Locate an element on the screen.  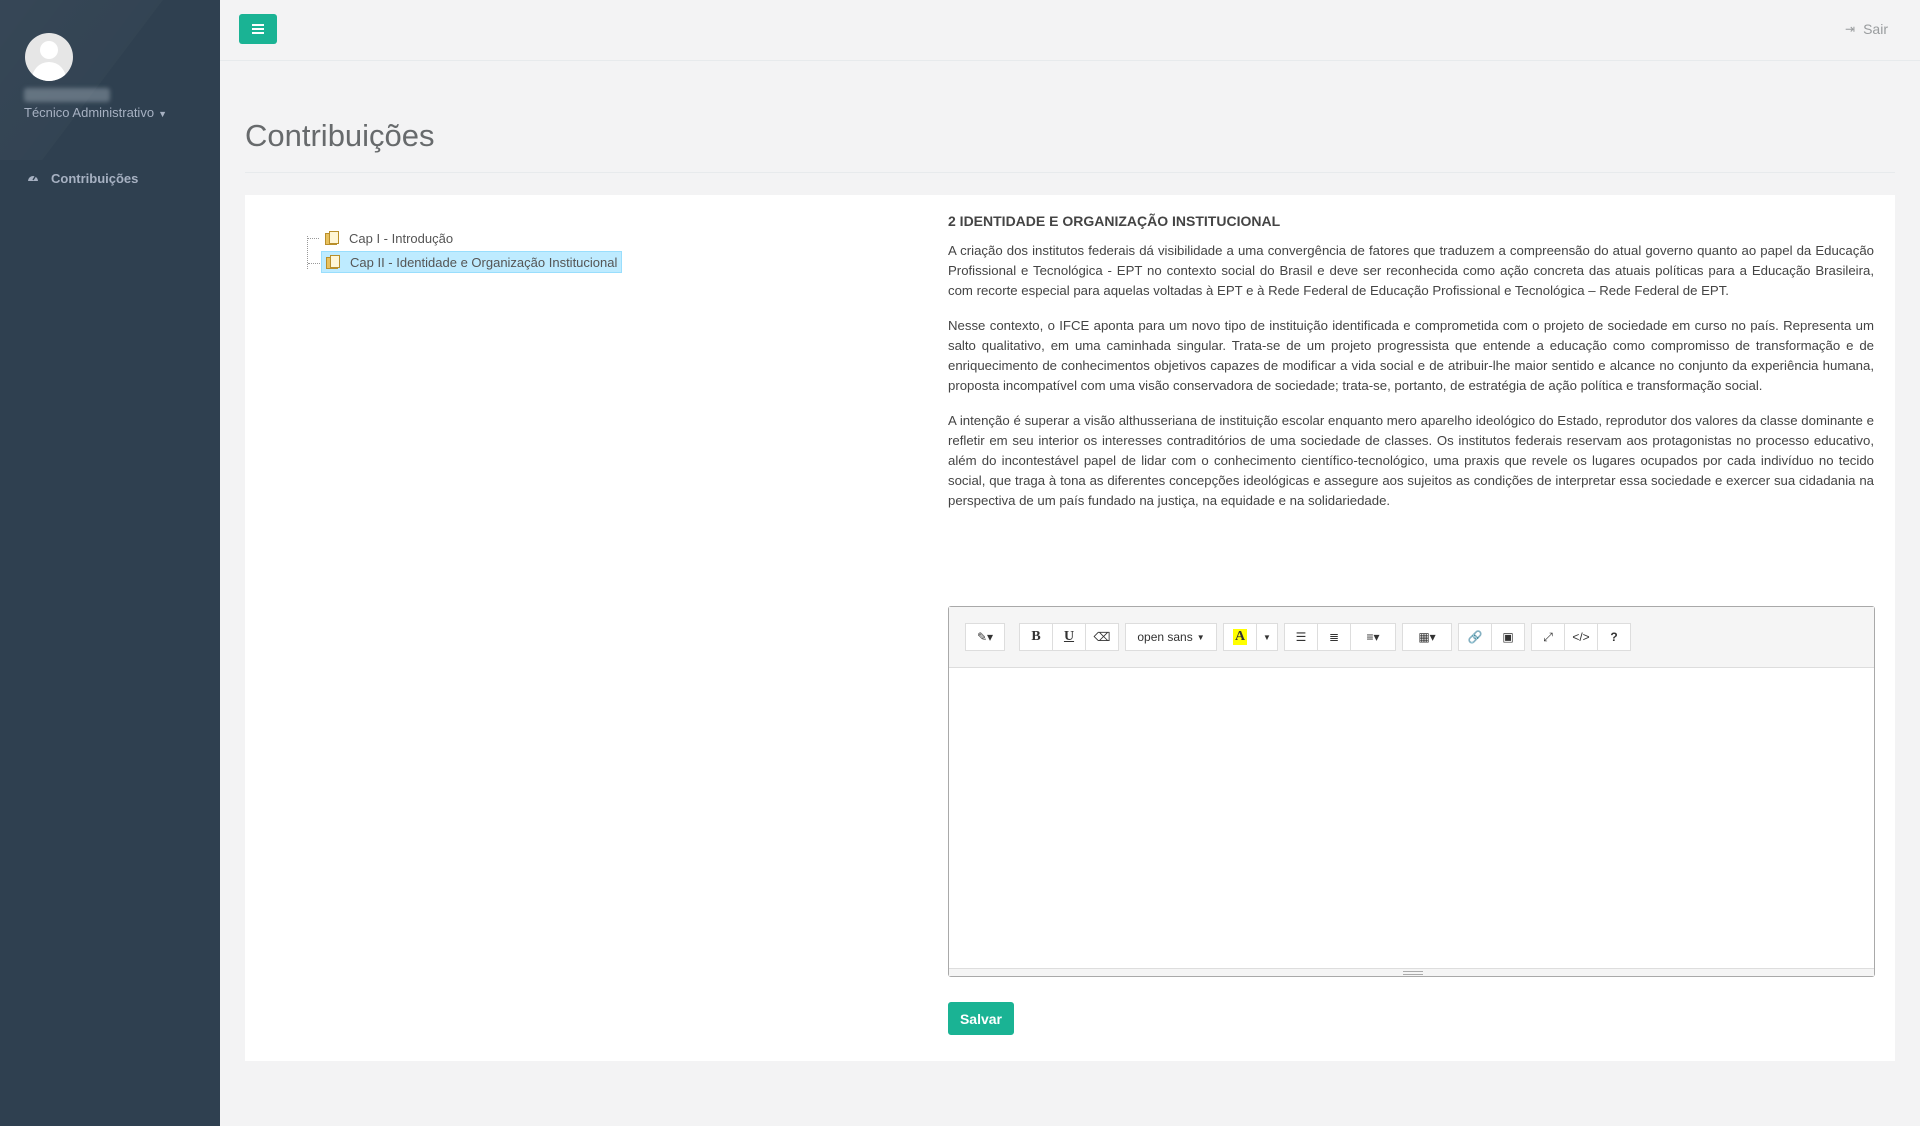
text-color-button: A is located at coordinates (1240, 637).